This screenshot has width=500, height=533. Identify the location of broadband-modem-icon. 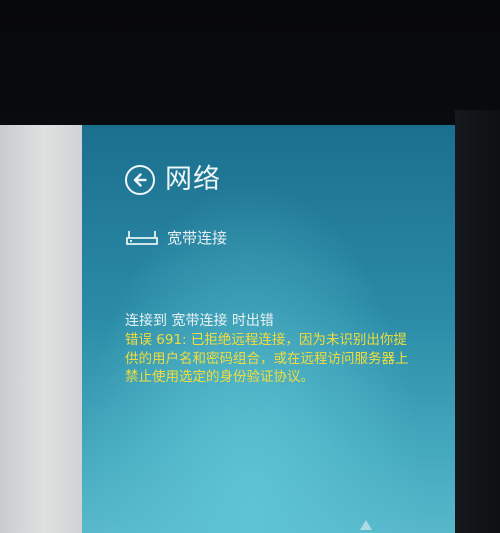
(142, 238).